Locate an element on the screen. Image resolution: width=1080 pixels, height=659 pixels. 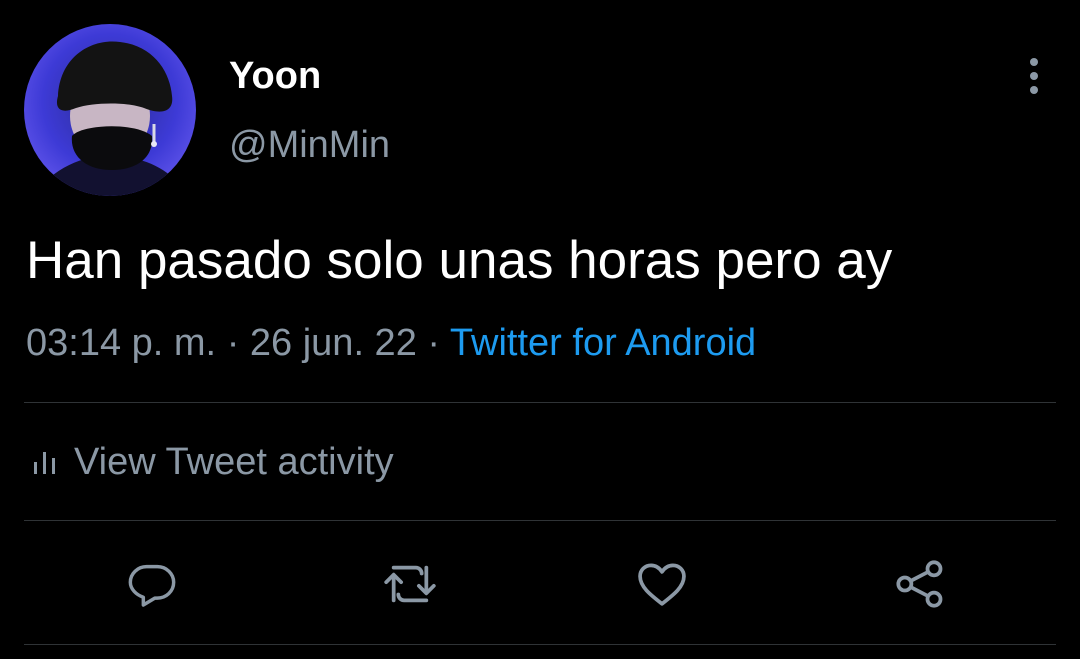
avatar-image is located at coordinates (110, 110).